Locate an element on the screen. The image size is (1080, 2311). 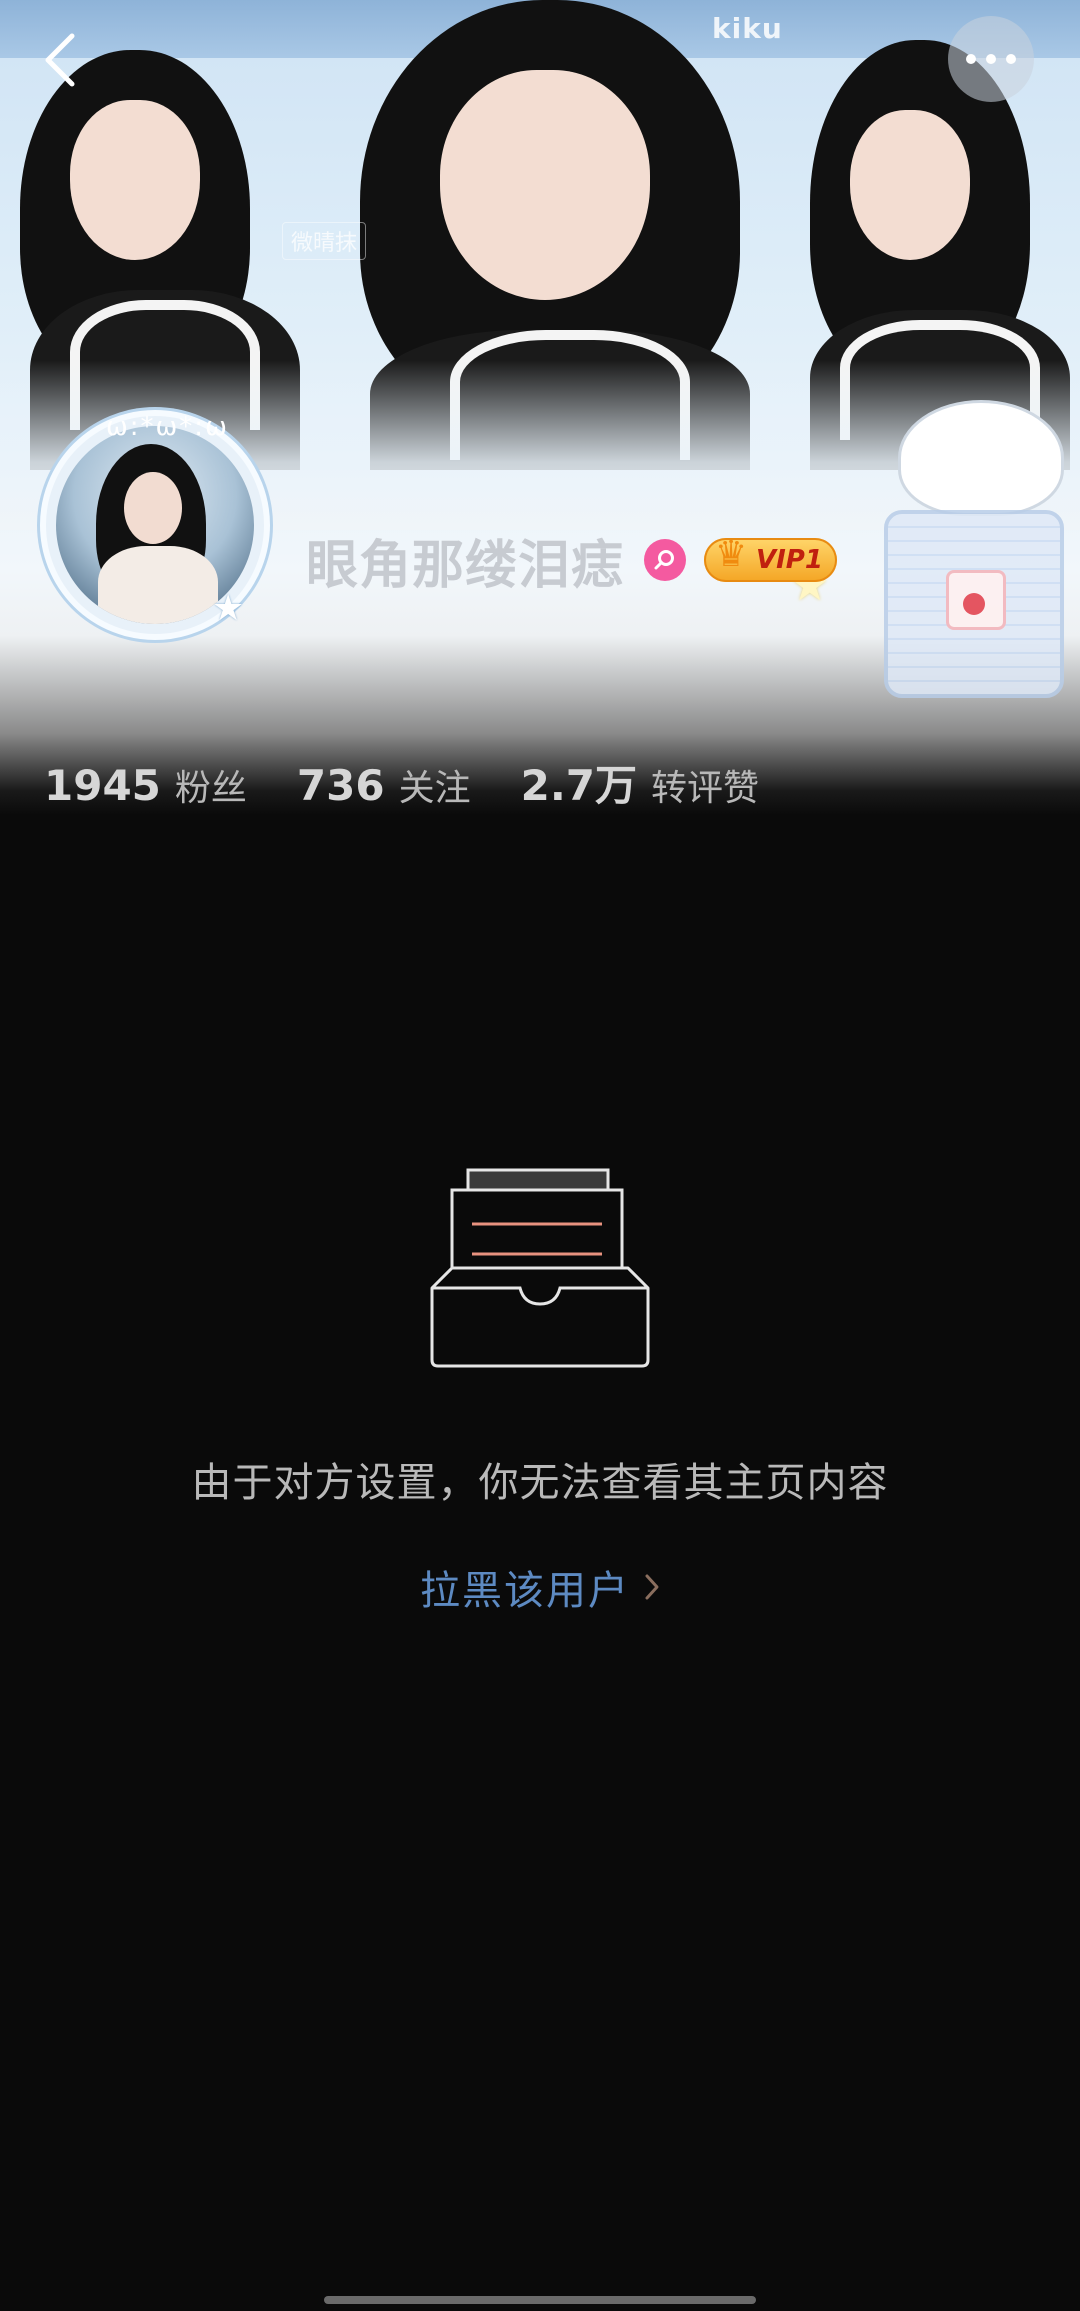
stats-row: 1945 粉丝 736 关注 2.7万 转评赞 is located at coordinates (426, 782).